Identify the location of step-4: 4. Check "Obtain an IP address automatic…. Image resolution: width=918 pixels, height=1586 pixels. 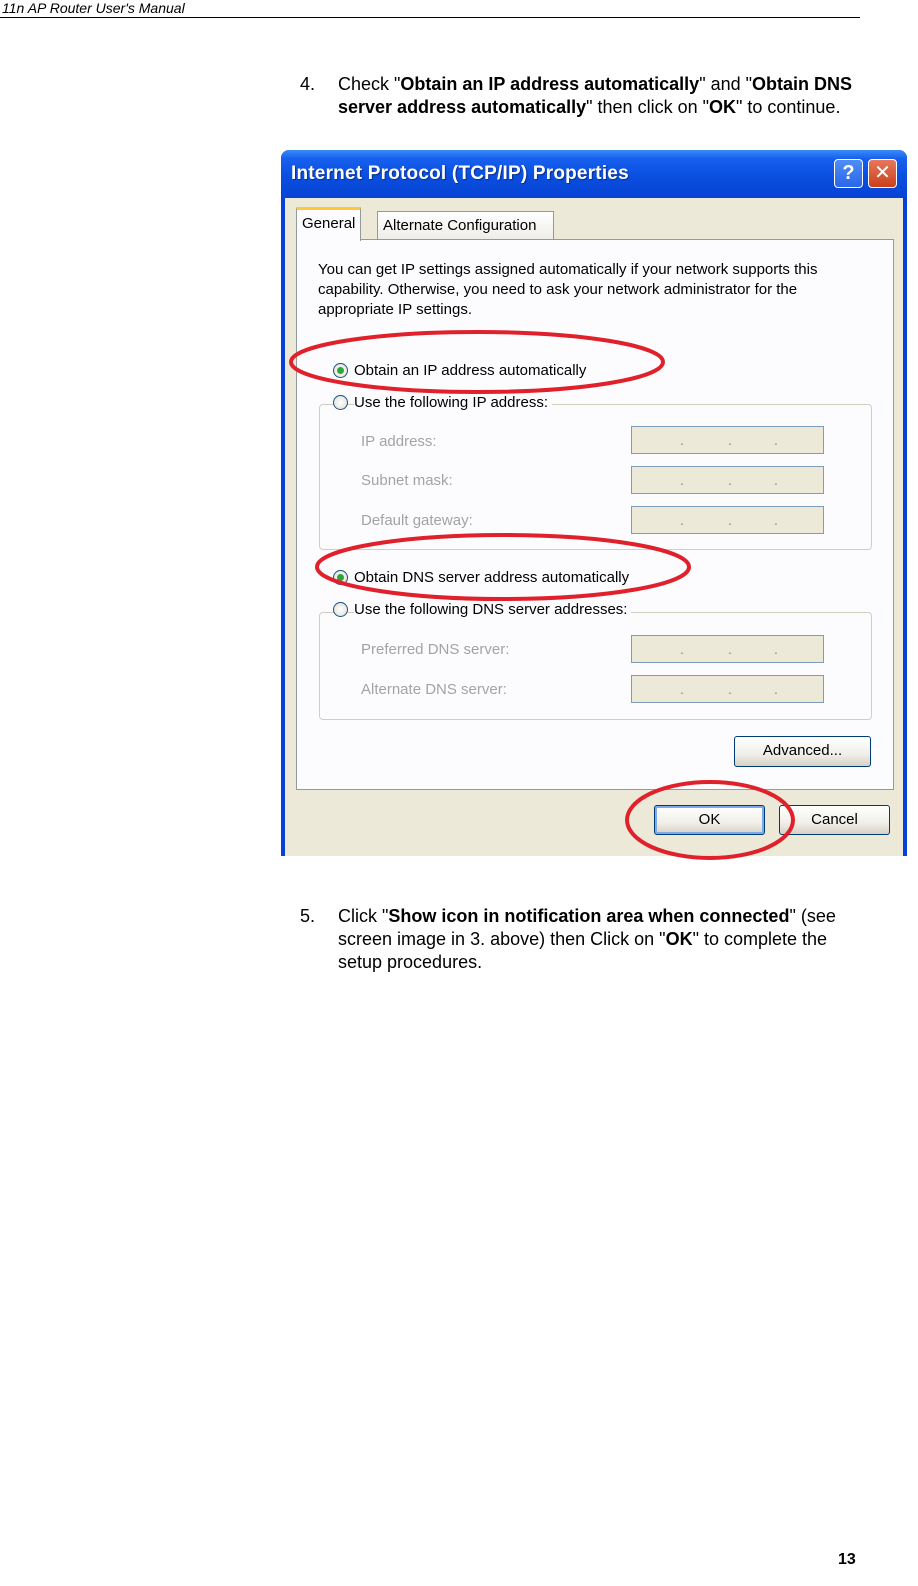
(582, 109).